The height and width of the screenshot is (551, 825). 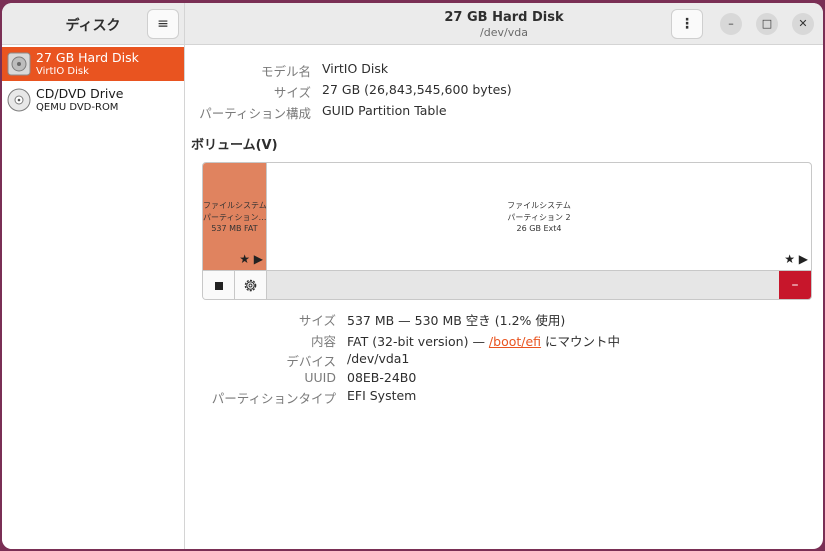 What do you see at coordinates (19, 64) in the screenshot?
I see `hard-disk-icon` at bounding box center [19, 64].